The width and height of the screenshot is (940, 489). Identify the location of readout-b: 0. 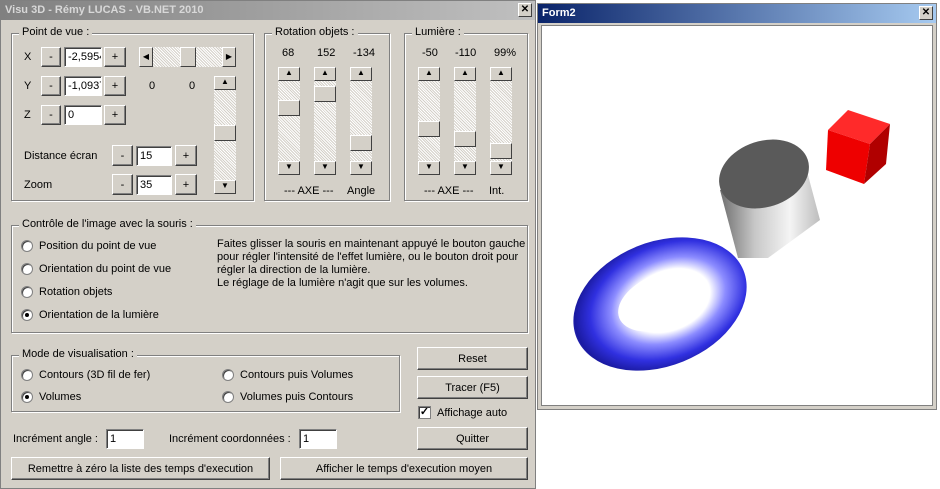
(192, 86).